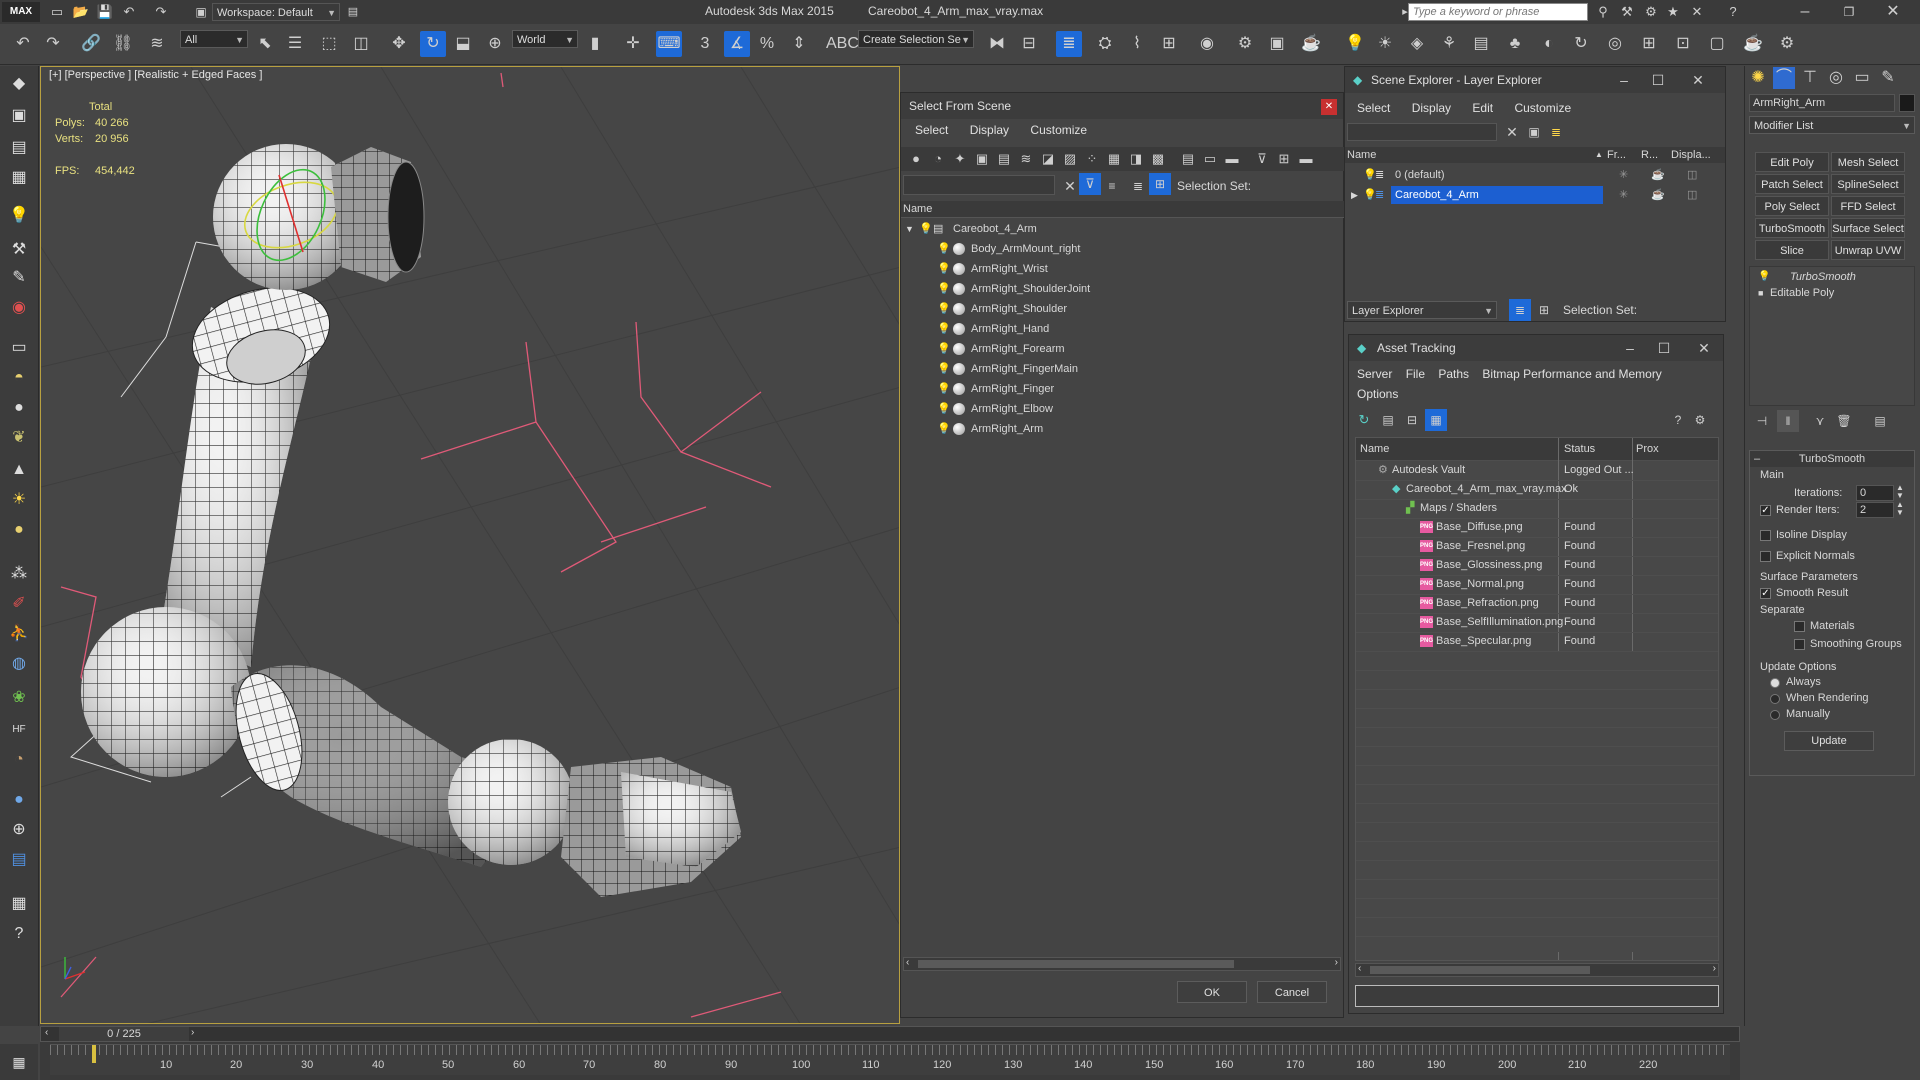  What do you see at coordinates (1581, 44) in the screenshot?
I see `reload-icon: ↻` at bounding box center [1581, 44].